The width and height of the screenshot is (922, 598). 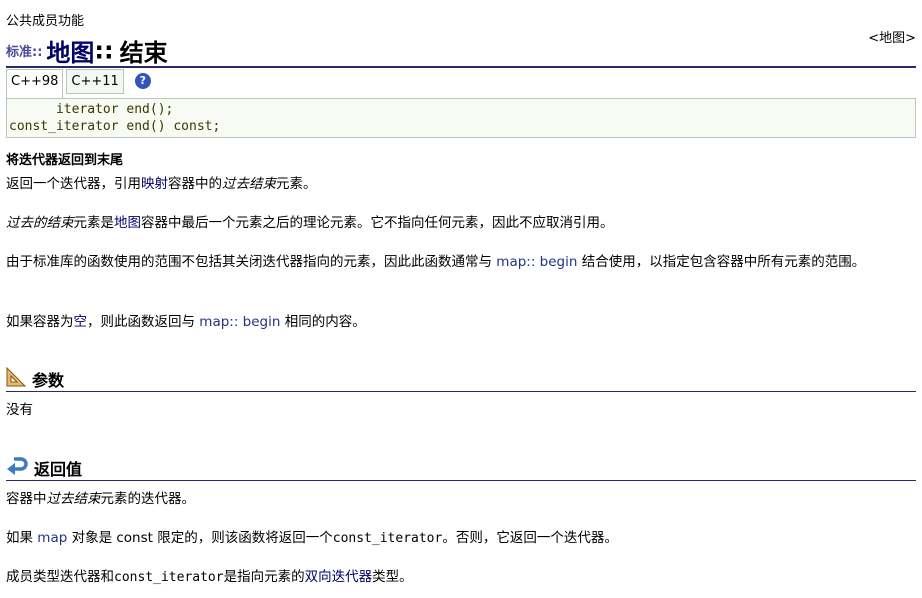 I want to click on map-link: map, so click(x=52, y=538).